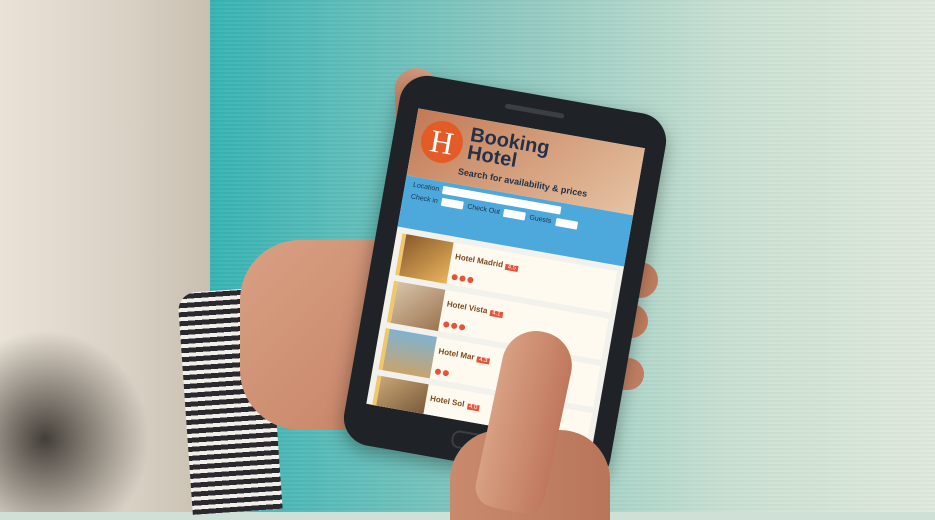 The image size is (935, 520). I want to click on checkout-input, so click(515, 214).